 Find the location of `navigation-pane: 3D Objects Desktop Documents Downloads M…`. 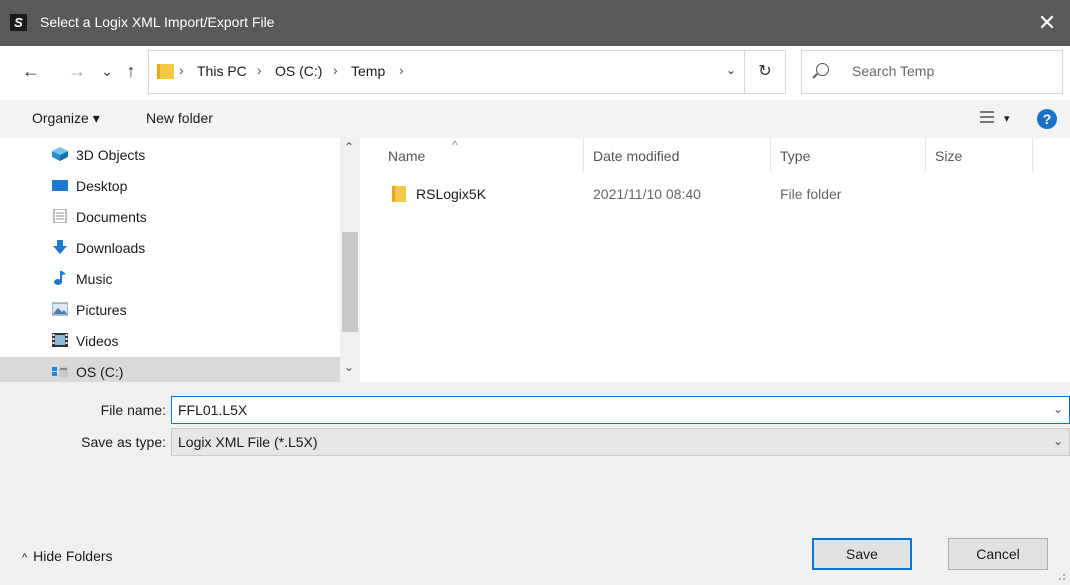

navigation-pane: 3D Objects Desktop Documents Downloads M… is located at coordinates (170, 262).